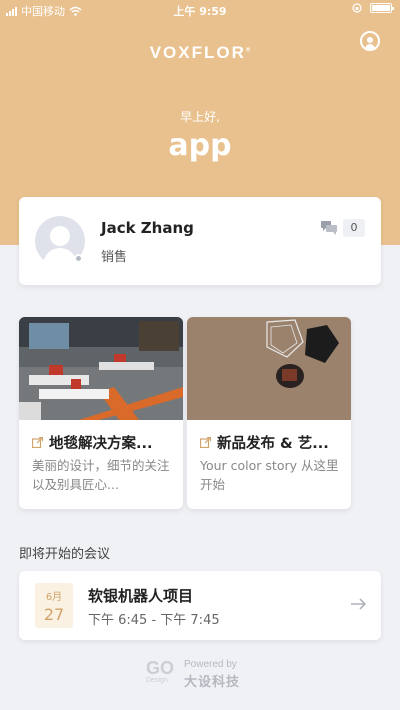 This screenshot has width=400, height=710. What do you see at coordinates (101, 368) in the screenshot?
I see `office-photo` at bounding box center [101, 368].